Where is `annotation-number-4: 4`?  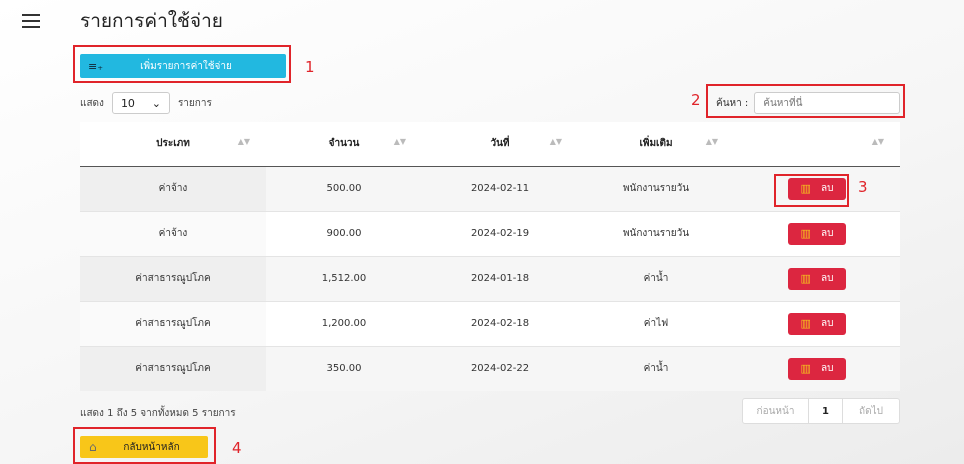 annotation-number-4: 4 is located at coordinates (237, 448).